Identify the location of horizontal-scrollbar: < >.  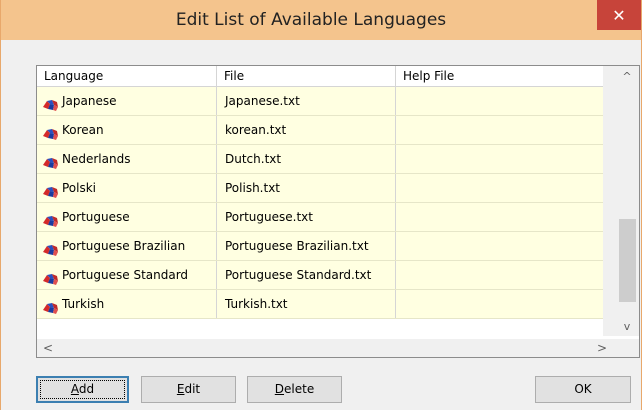
(338, 348).